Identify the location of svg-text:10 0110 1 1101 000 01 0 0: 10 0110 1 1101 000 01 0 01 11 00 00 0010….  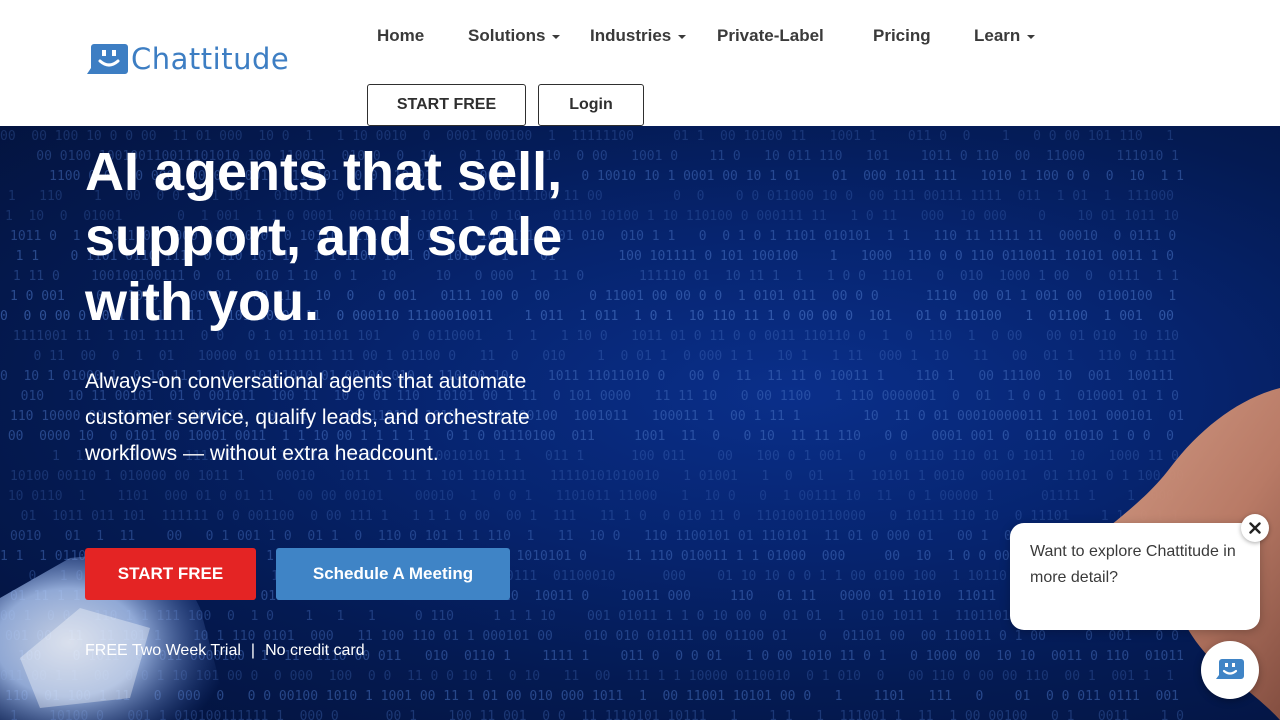
(587, 496).